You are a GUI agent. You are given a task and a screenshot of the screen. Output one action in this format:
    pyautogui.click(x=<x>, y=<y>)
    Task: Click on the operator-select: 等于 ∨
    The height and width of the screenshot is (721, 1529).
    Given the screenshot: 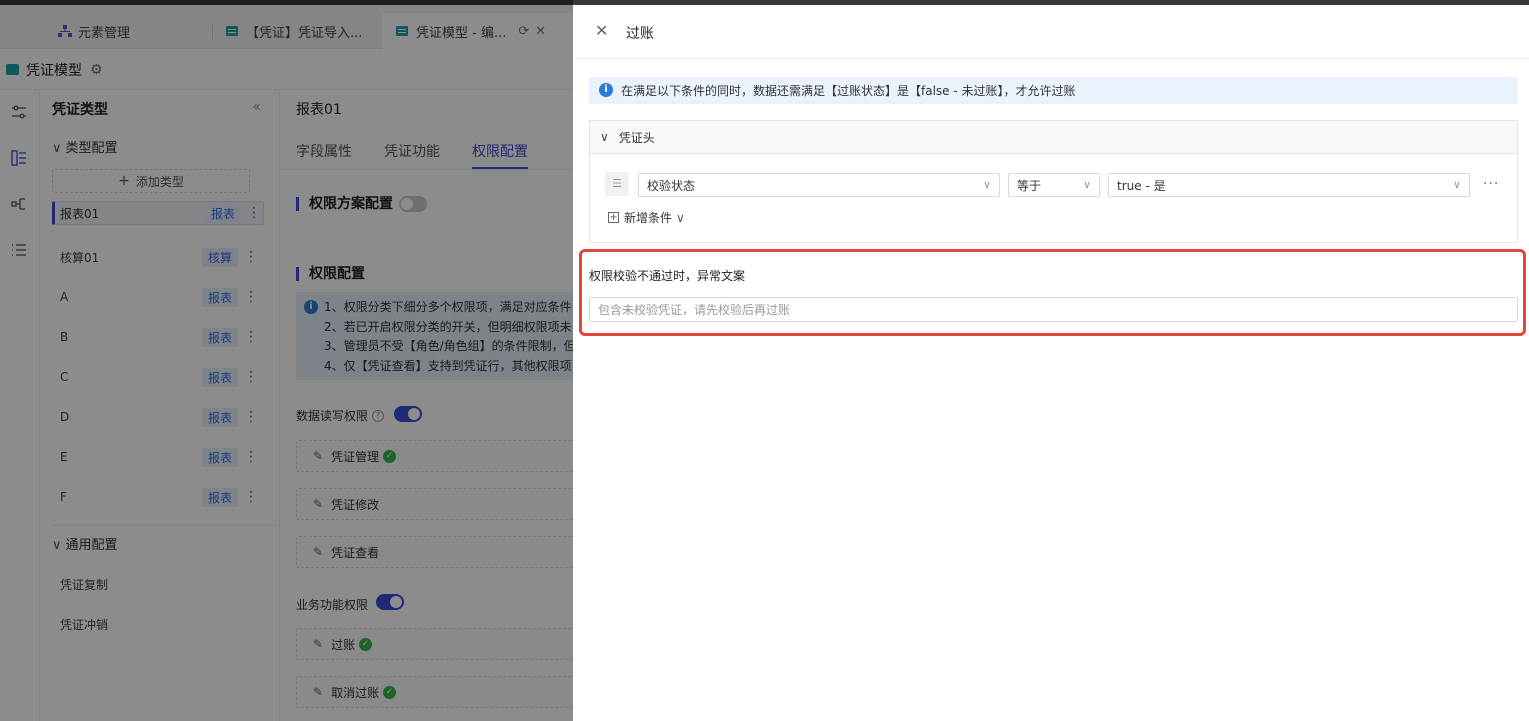 What is the action you would take?
    pyautogui.click(x=1054, y=185)
    